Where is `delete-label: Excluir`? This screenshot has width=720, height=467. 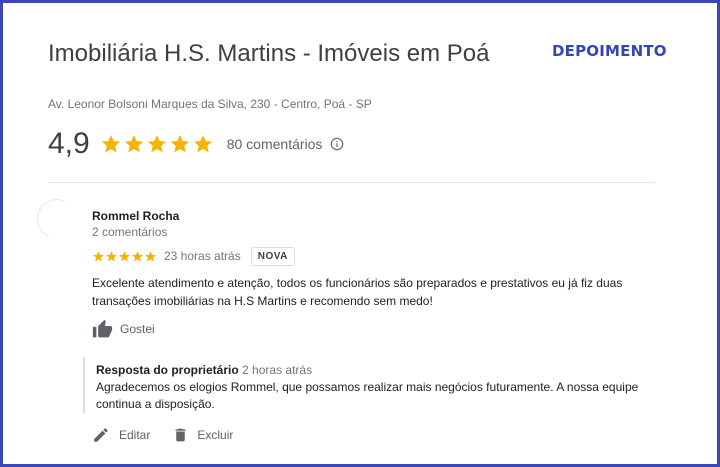 delete-label: Excluir is located at coordinates (215, 435).